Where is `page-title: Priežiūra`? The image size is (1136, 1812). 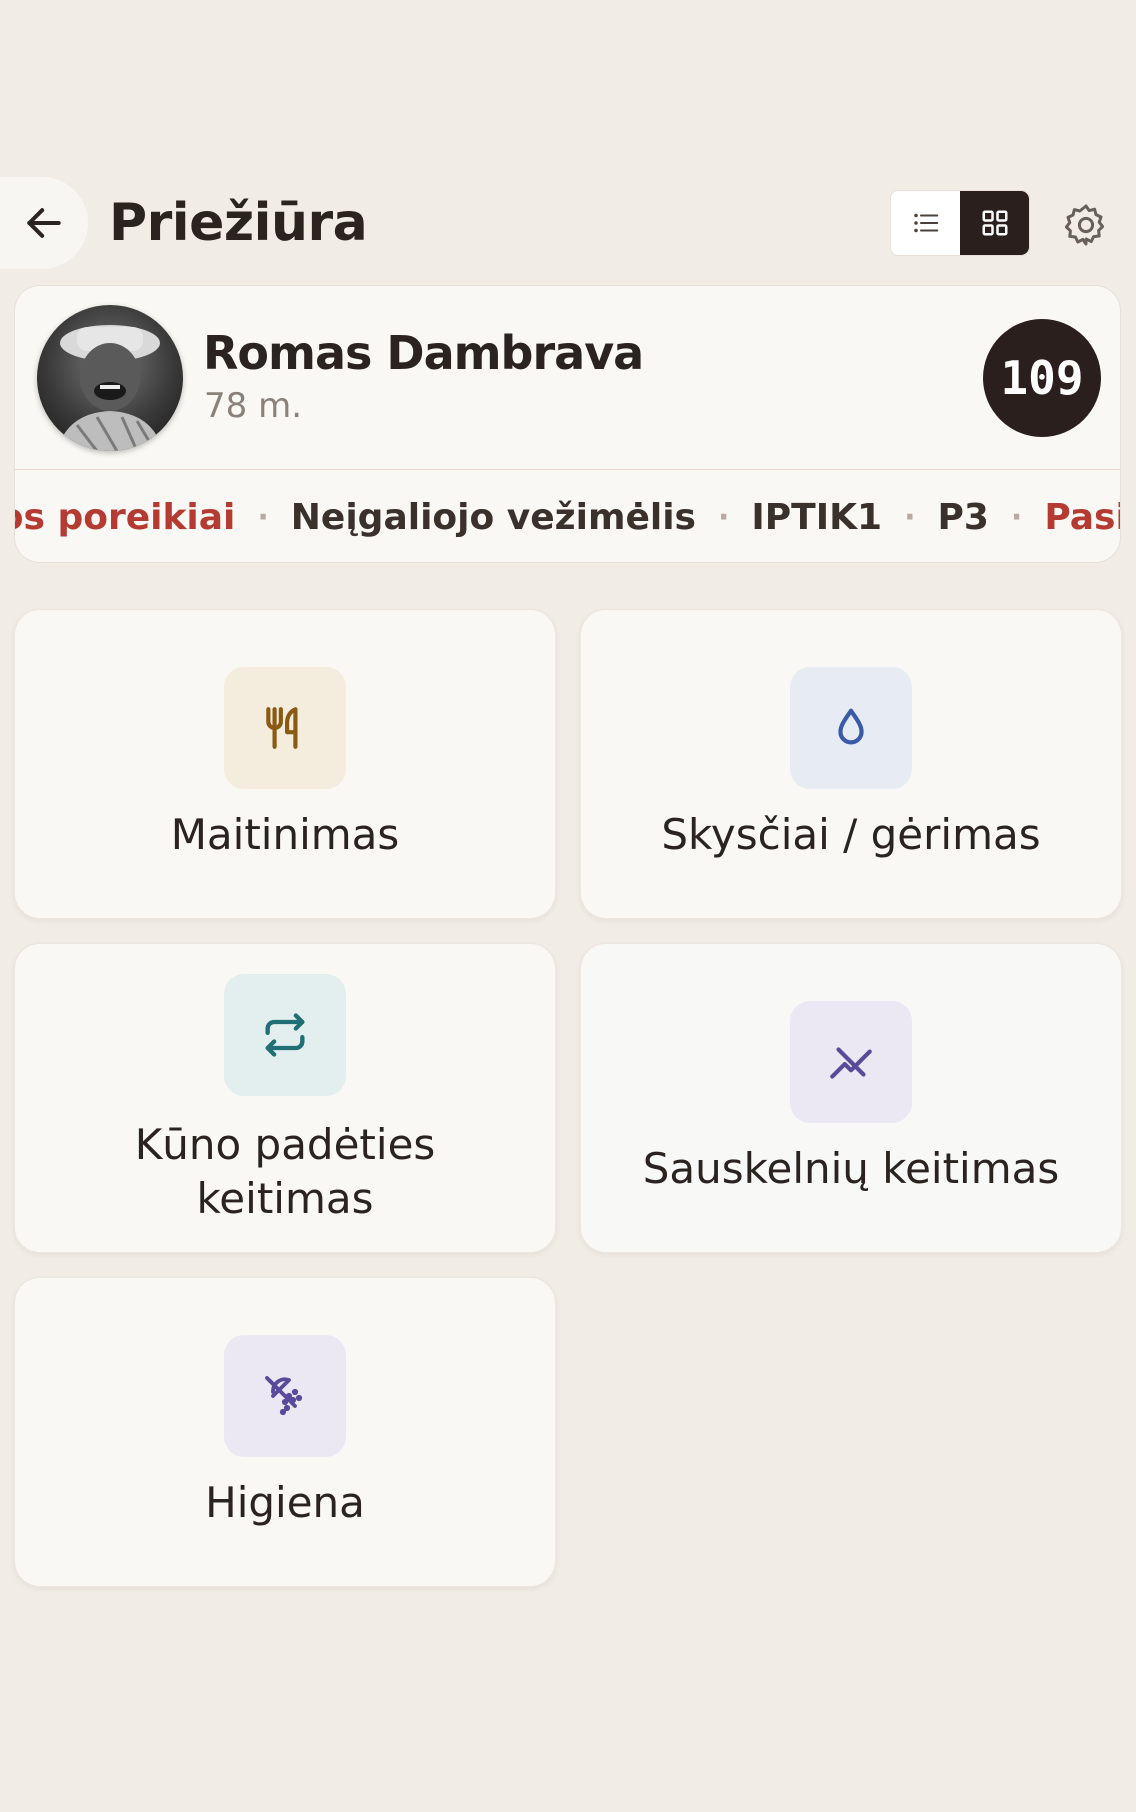
page-title: Priežiūra is located at coordinates (238, 223).